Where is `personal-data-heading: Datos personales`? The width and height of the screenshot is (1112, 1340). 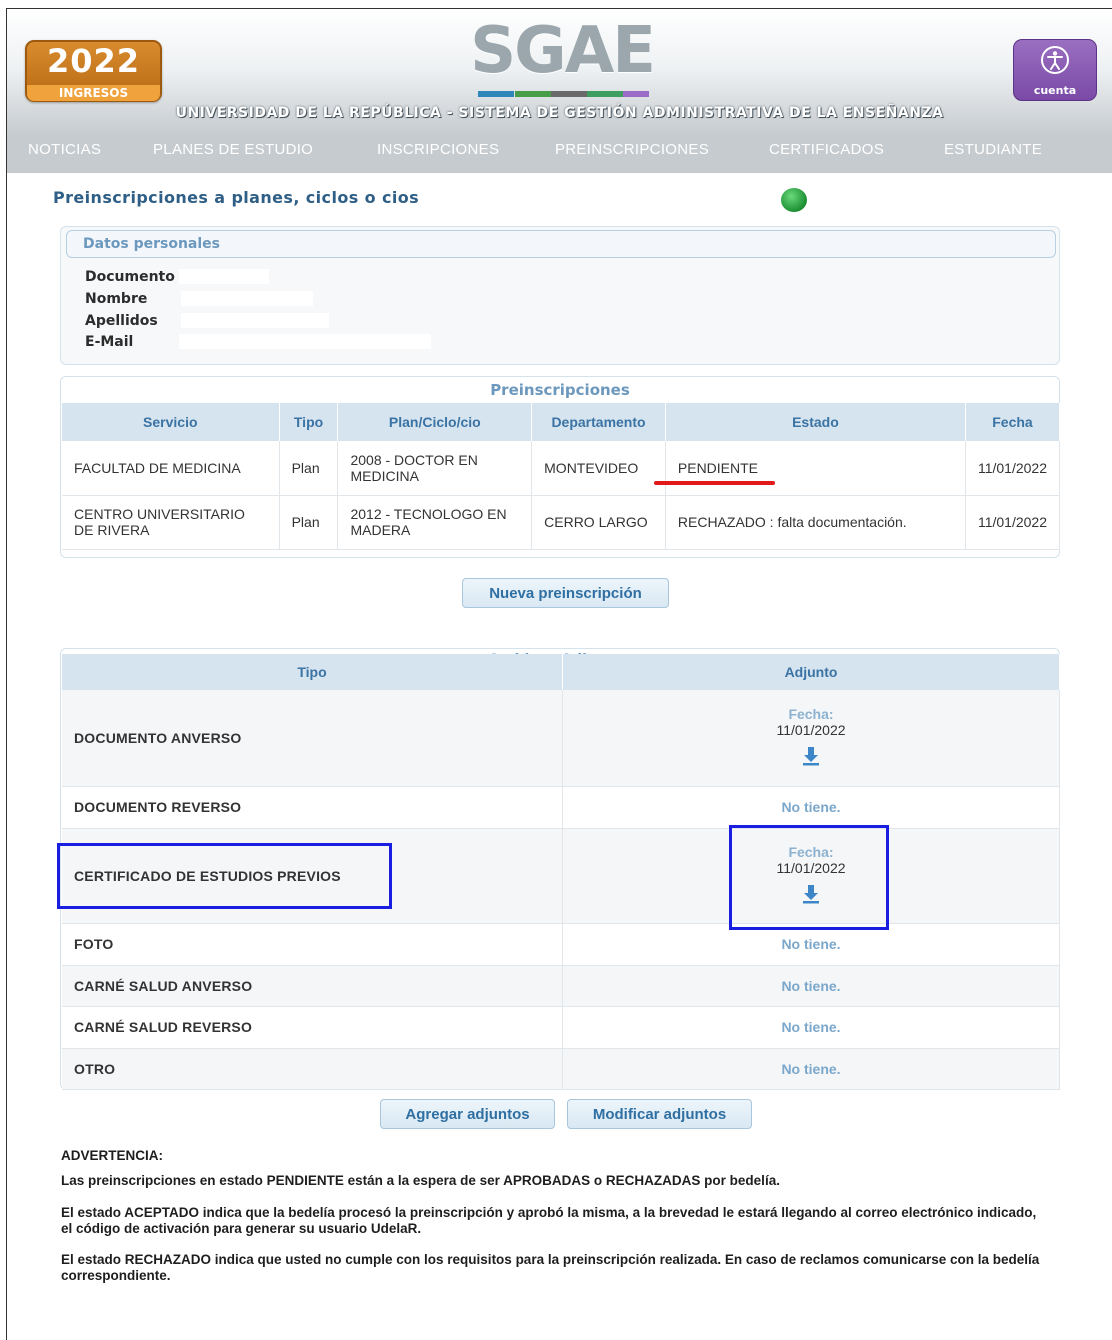
personal-data-heading: Datos personales is located at coordinates (151, 244).